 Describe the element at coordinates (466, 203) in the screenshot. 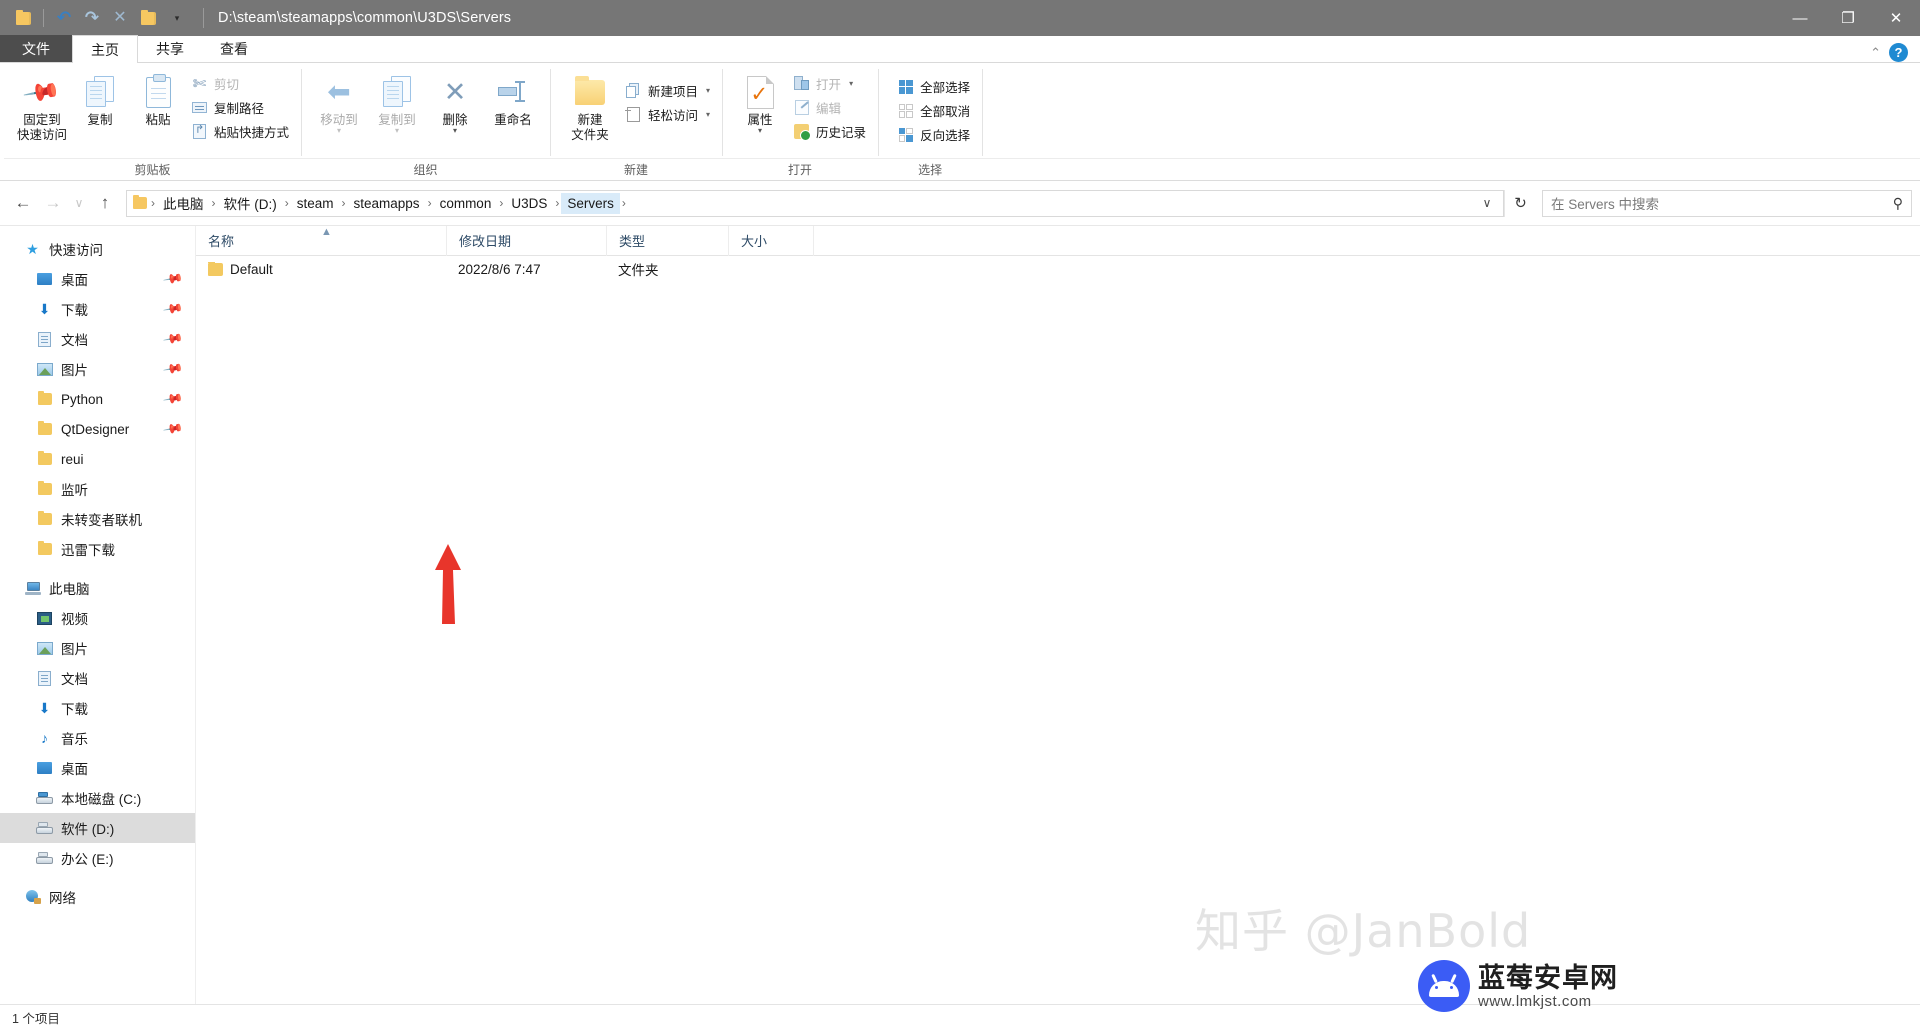

I see `breadcrumb-common: common` at that location.